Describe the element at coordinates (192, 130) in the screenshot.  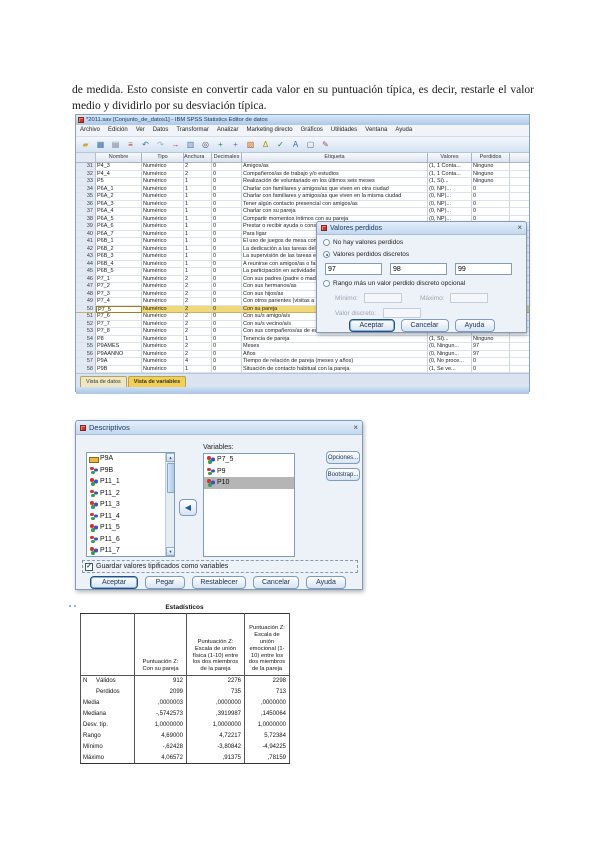
I see `menu-item: Transformar` at that location.